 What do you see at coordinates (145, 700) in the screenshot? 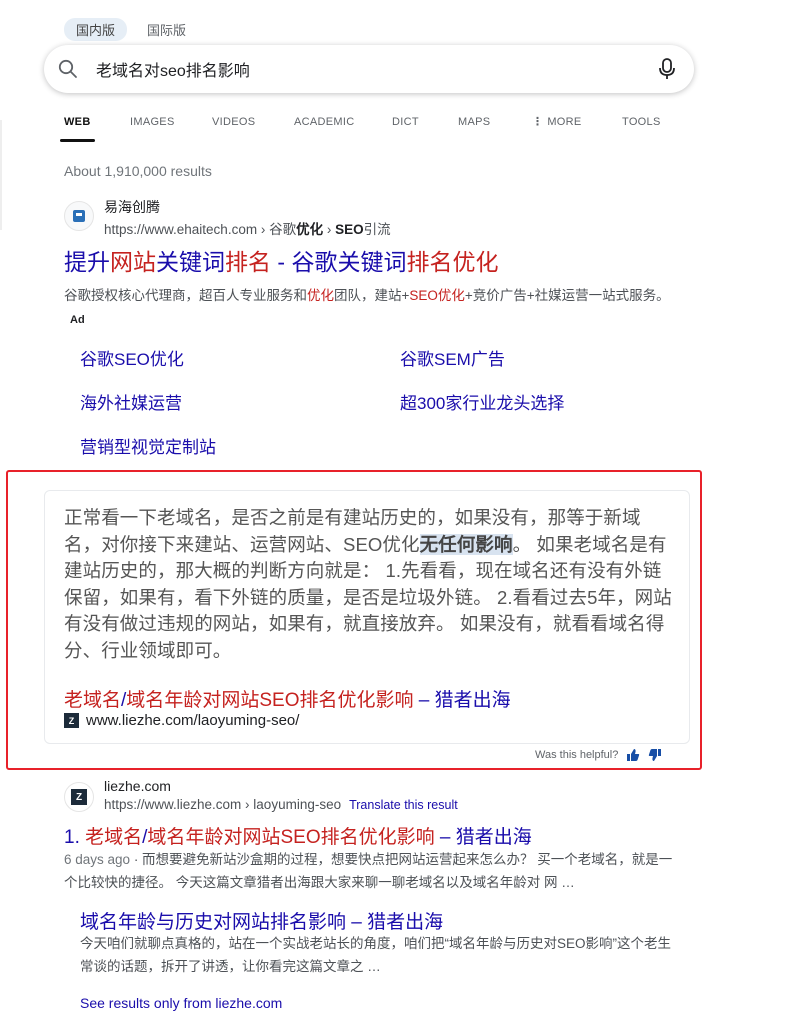
I see `answer-link-highlight: 域名` at bounding box center [145, 700].